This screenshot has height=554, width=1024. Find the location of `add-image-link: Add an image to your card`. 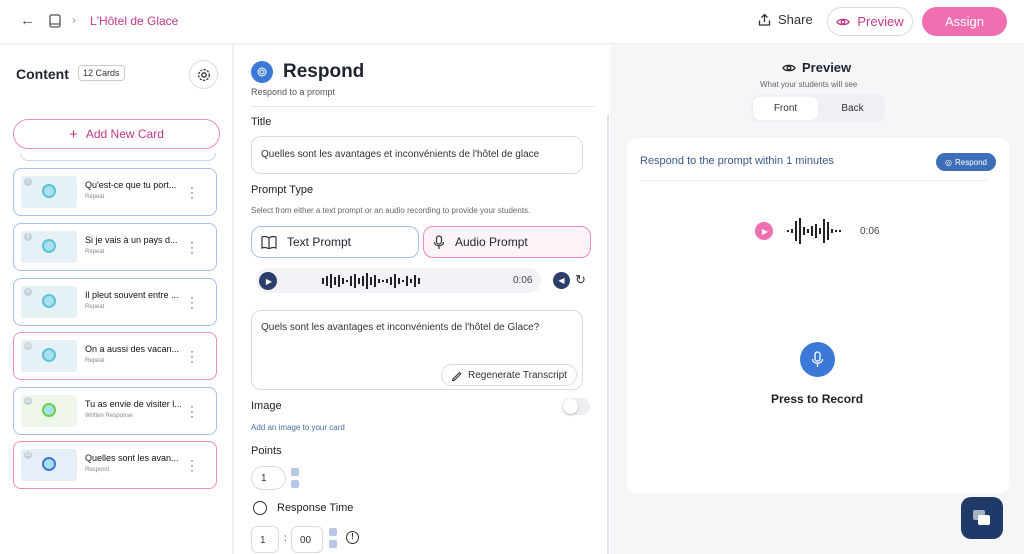

add-image-link: Add an image to your card is located at coordinates (298, 427).